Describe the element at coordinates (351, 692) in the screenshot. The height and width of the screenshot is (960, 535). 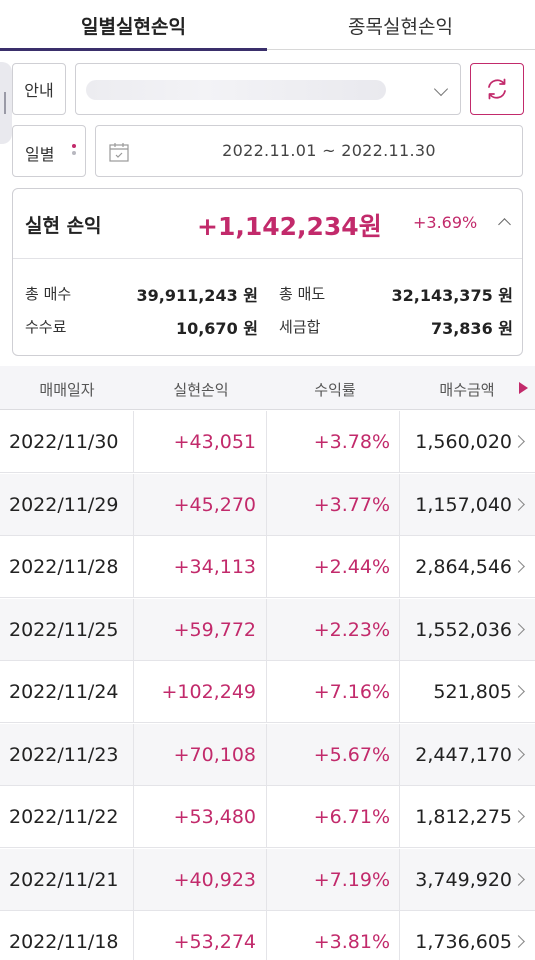
I see `return-rate-cell: +7.16%` at that location.